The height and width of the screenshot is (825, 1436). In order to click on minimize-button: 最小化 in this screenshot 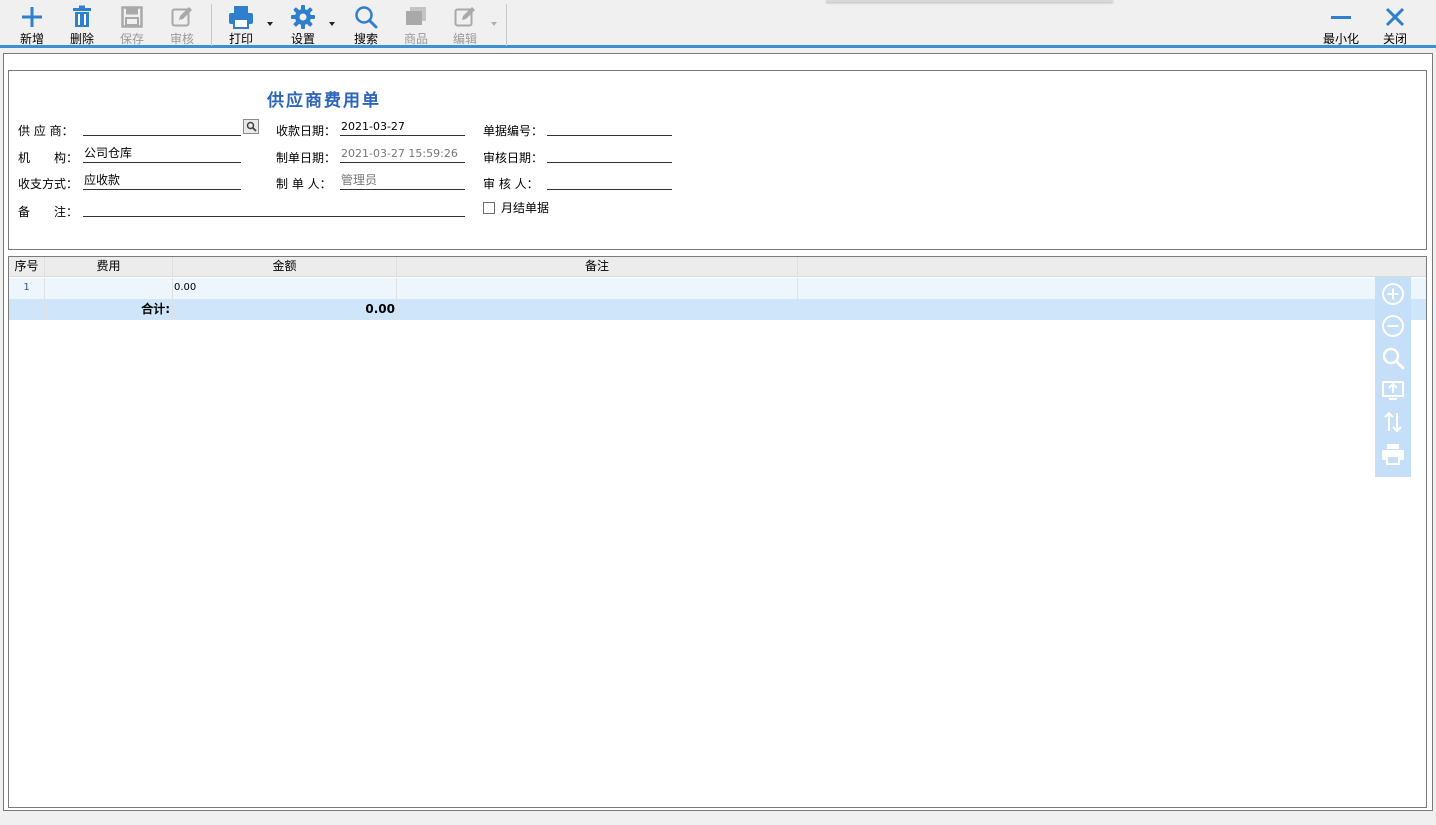, I will do `click(1341, 25)`.